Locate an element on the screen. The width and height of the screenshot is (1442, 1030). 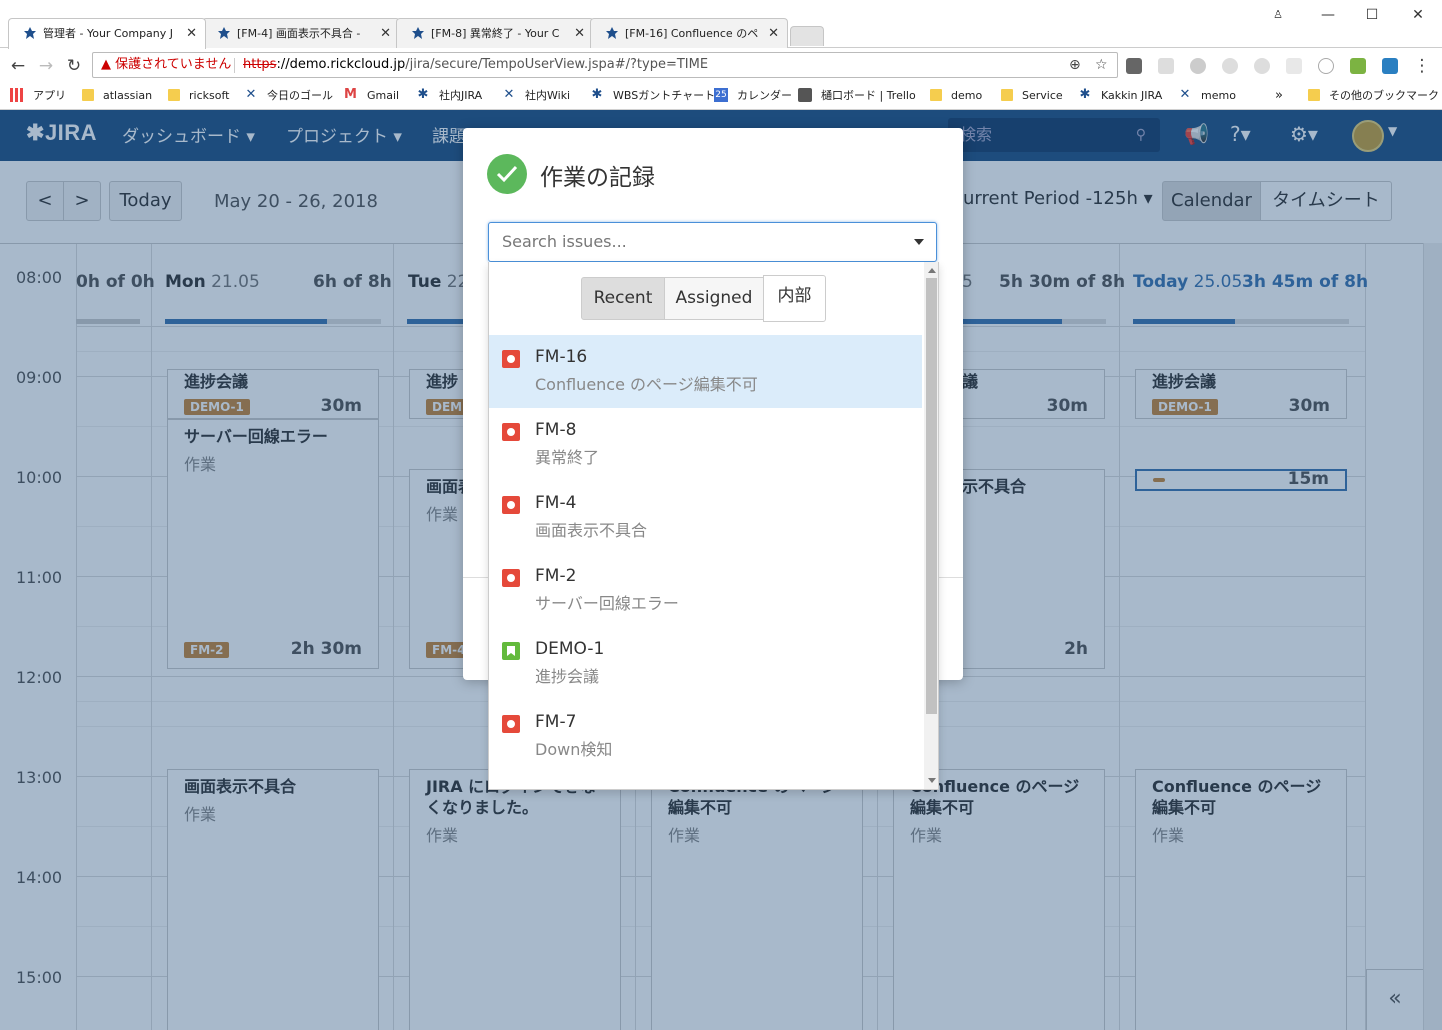
list-item: DEMO-1 進捗会議 is located at coordinates (705, 663).